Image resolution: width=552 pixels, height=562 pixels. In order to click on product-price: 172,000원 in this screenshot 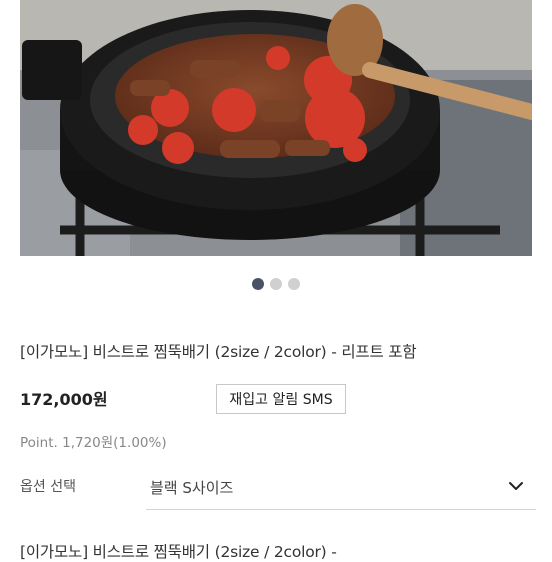, I will do `click(64, 399)`.